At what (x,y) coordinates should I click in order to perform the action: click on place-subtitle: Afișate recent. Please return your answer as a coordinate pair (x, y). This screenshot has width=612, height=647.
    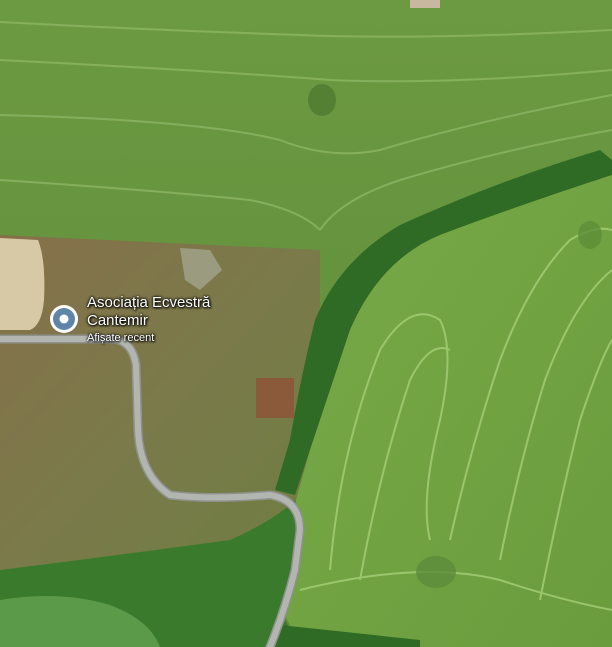
    Looking at the image, I should click on (121, 338).